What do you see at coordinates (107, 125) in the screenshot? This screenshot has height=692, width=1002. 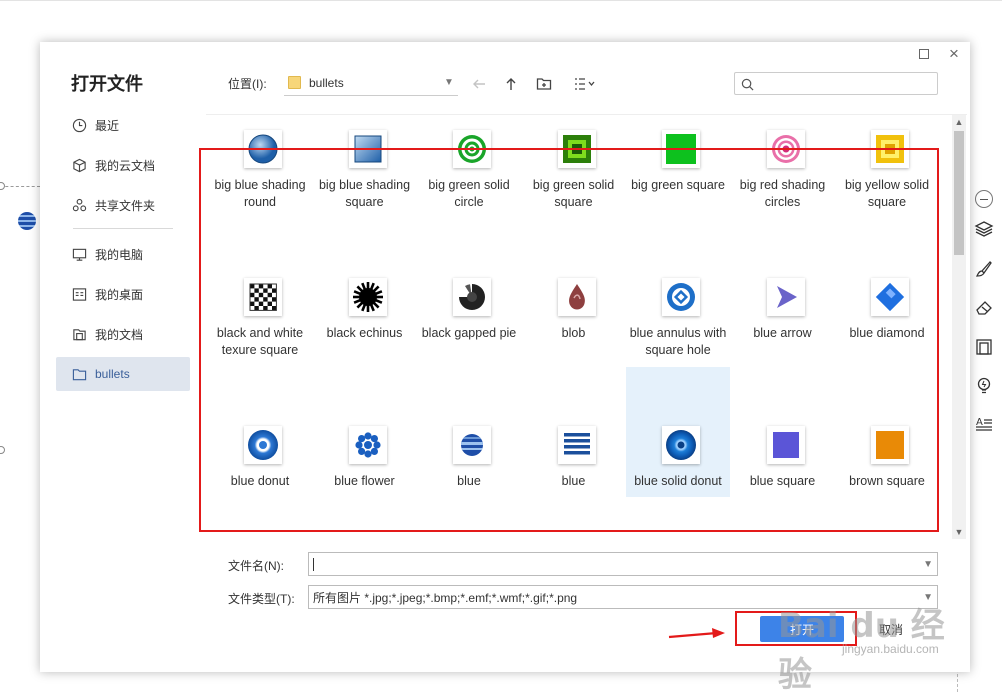 I see `sidebar-item-label: 最近` at bounding box center [107, 125].